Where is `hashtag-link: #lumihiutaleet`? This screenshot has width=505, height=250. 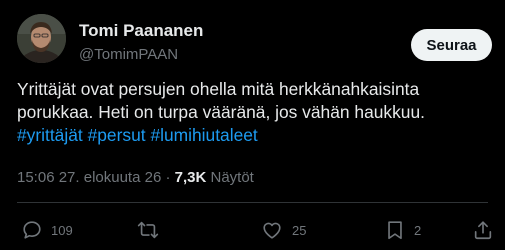
hashtag-link: #lumihiutaleet is located at coordinates (203, 135).